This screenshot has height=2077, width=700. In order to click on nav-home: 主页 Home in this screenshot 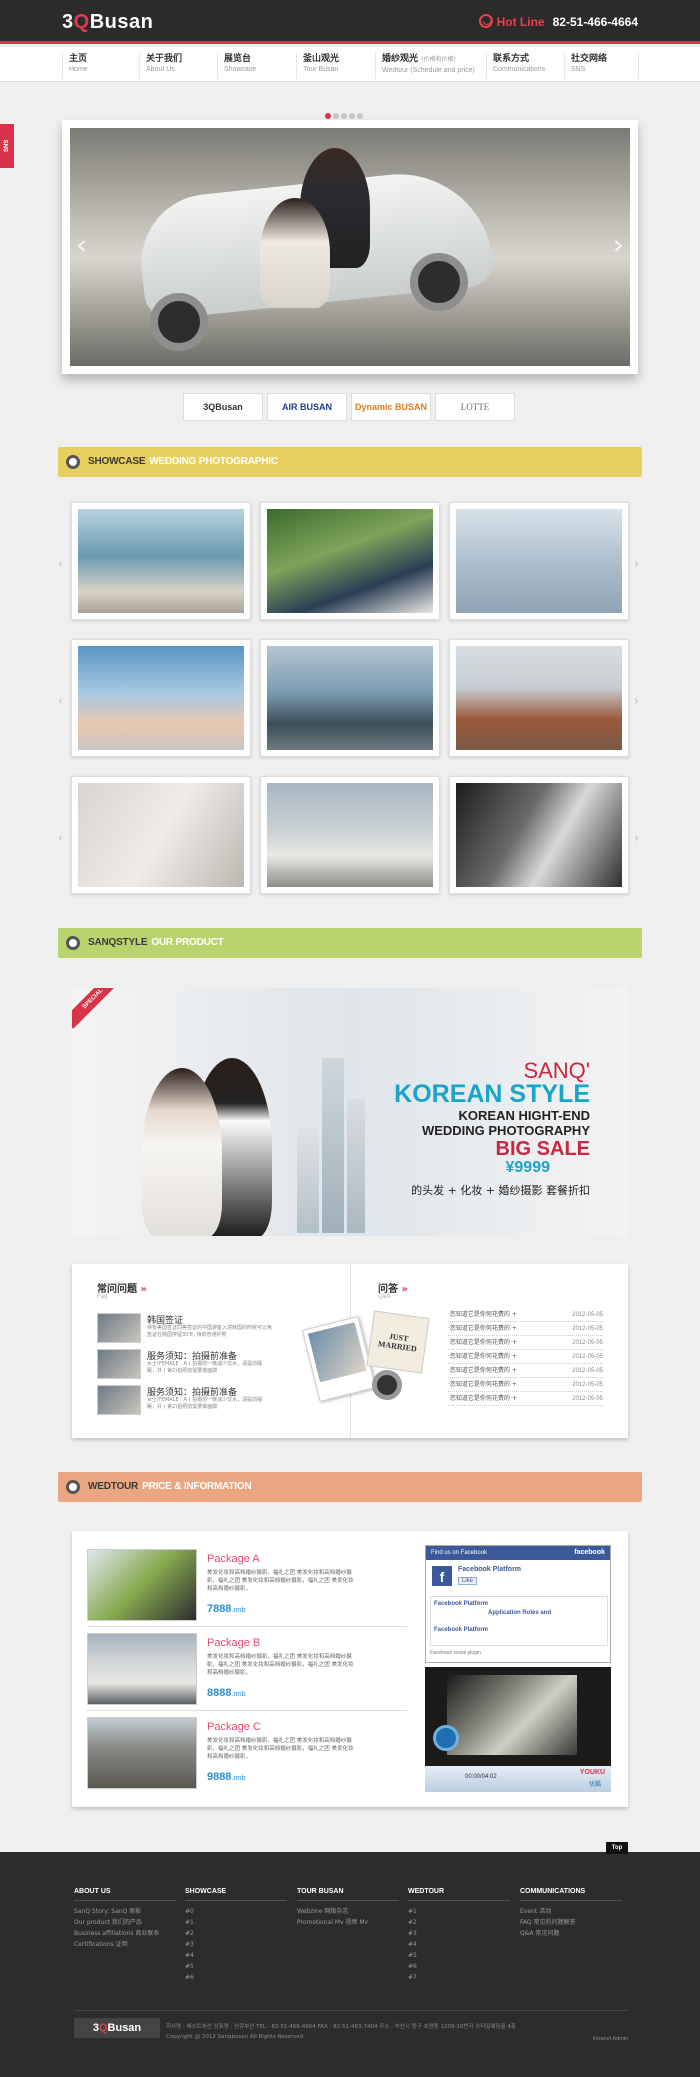, I will do `click(103, 66)`.